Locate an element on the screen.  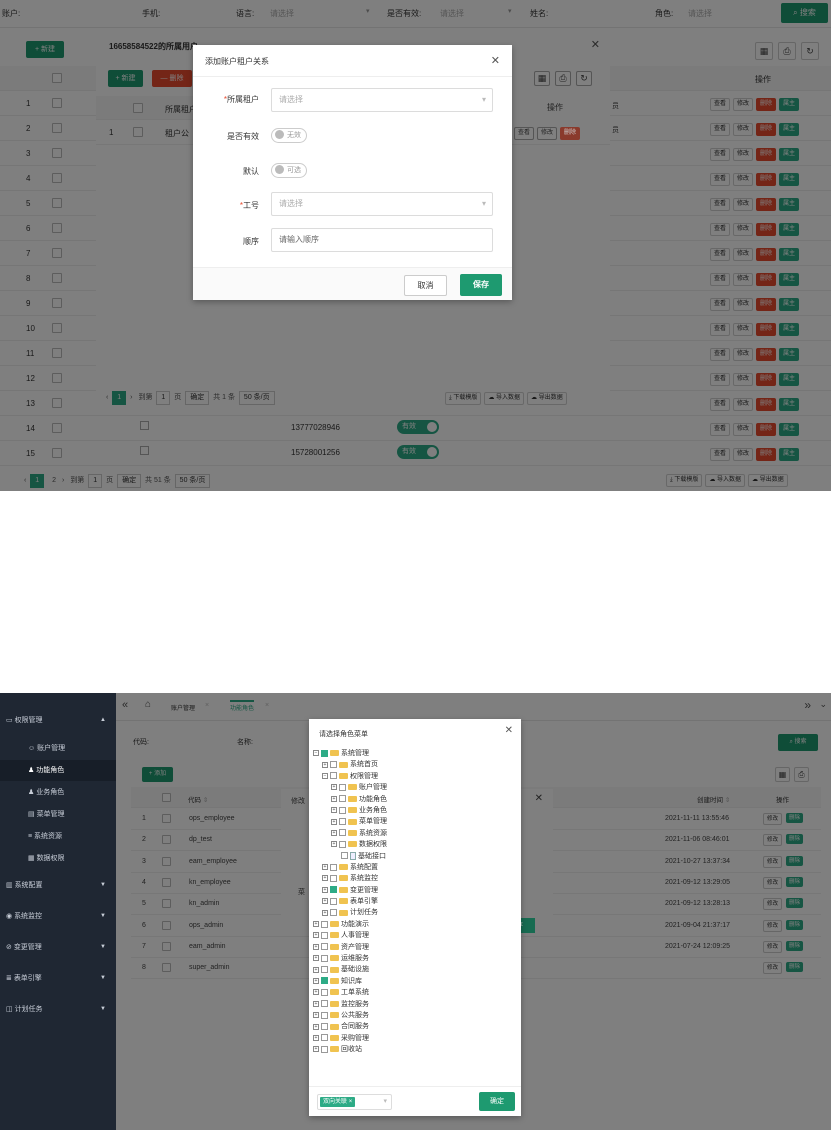
sidebar-item: ▭ 权限管理 ▲ is located at coordinates (58, 720).